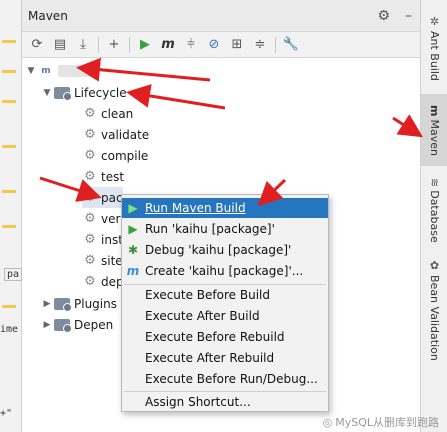 The width and height of the screenshot is (447, 432). I want to click on generate-sources-icon: ▤, so click(60, 45).